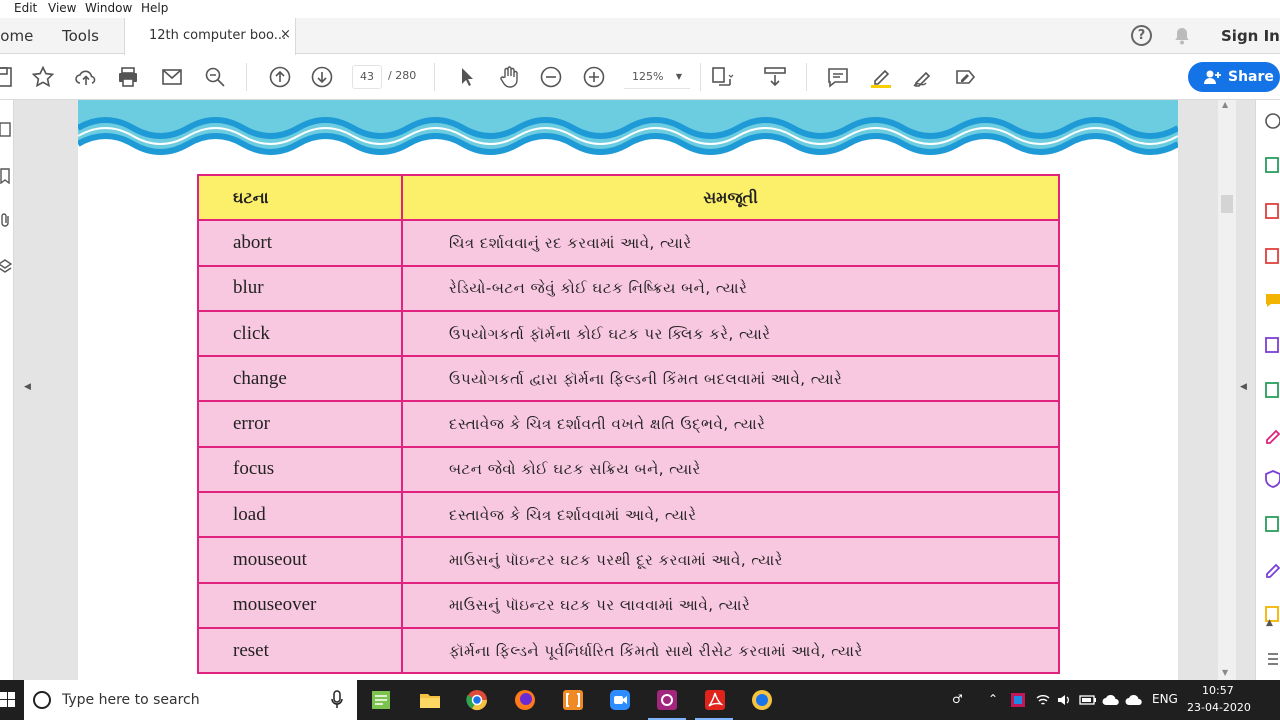  I want to click on create-pdf-icon, so click(1272, 211).